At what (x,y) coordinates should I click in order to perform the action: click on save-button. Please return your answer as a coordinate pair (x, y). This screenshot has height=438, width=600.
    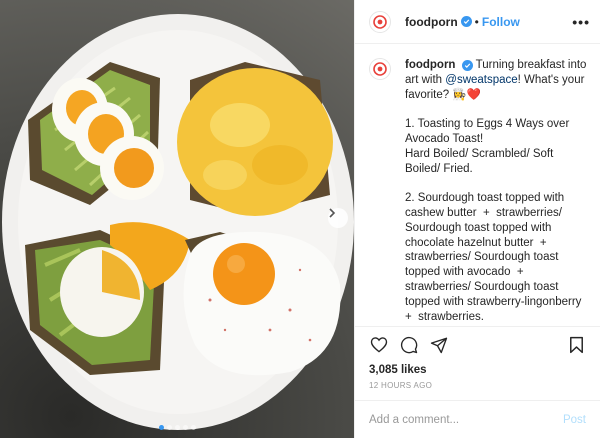
    Looking at the image, I should click on (576, 345).